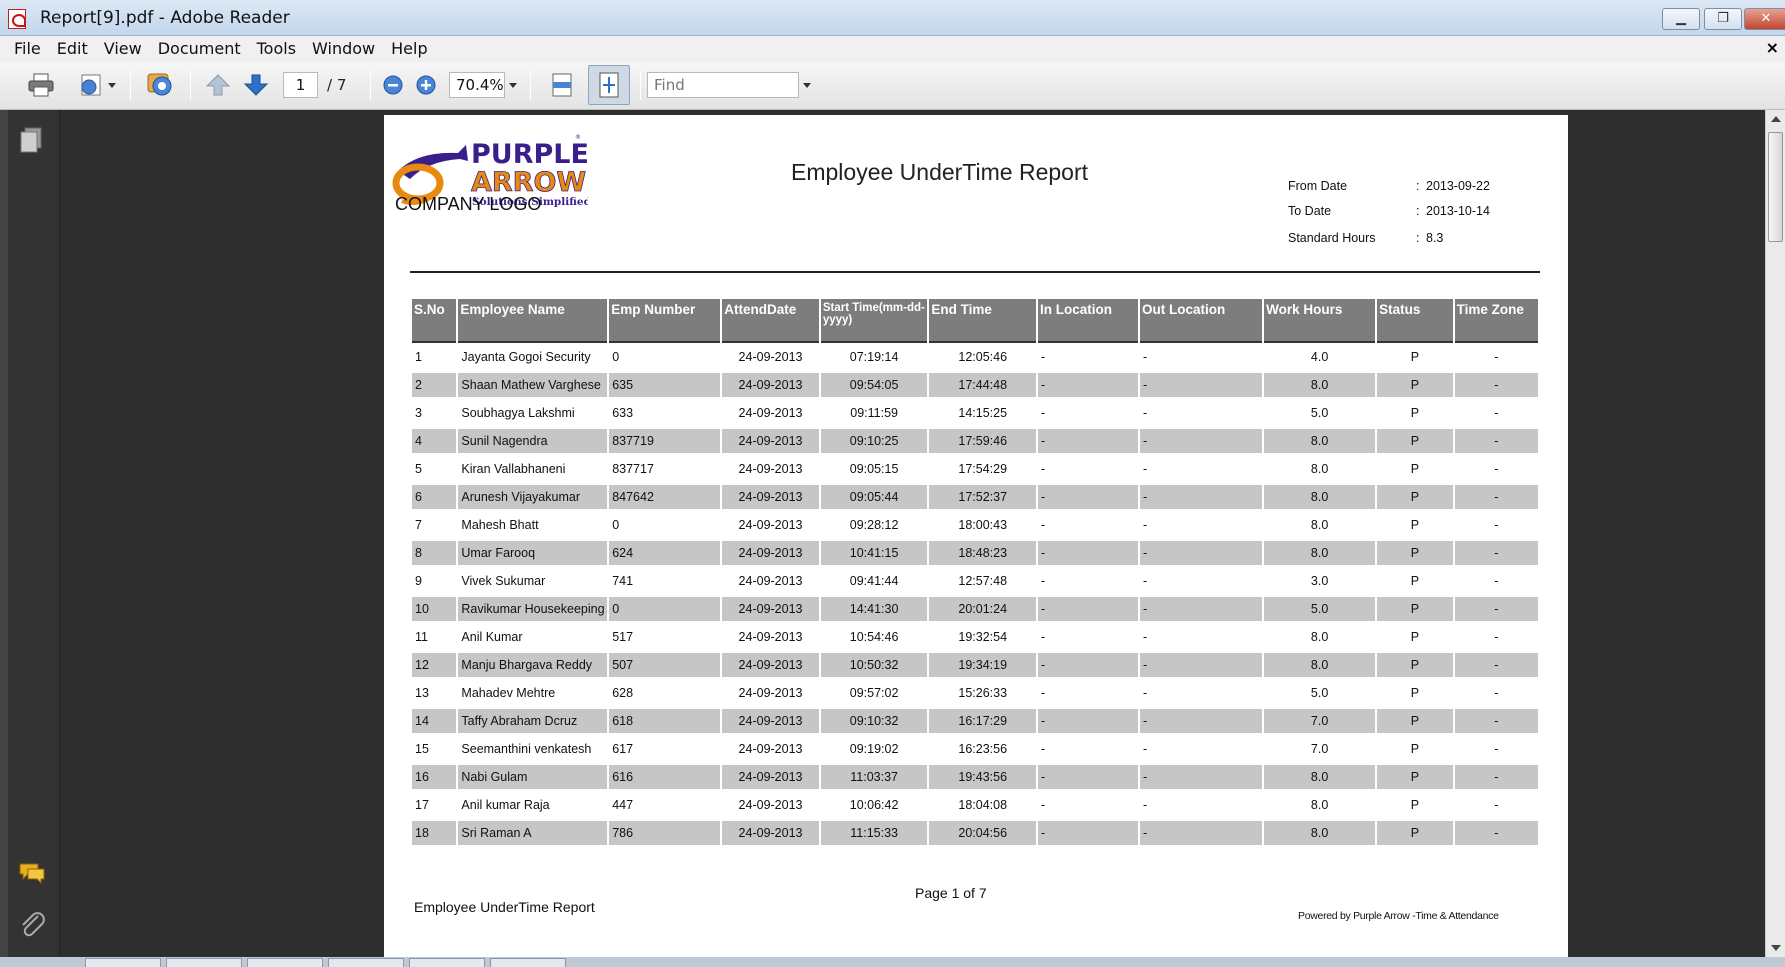 The width and height of the screenshot is (1785, 967). Describe the element at coordinates (983, 833) in the screenshot. I see `table-cell: 20:04:56` at that location.